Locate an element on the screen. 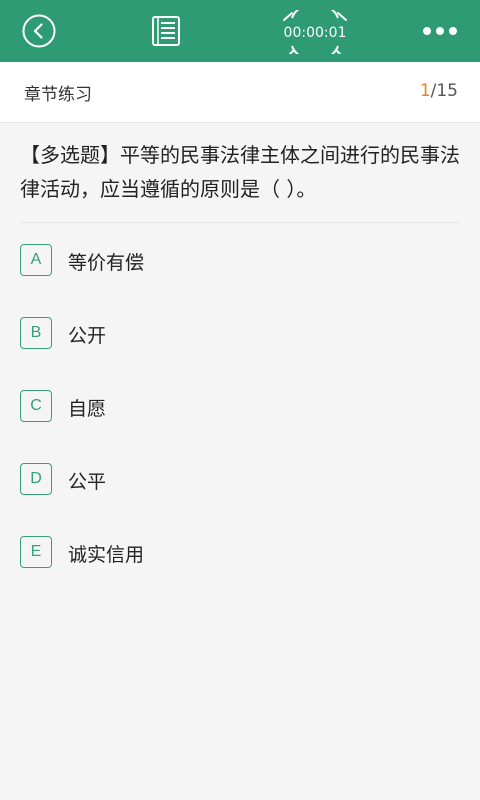 Image resolution: width=480 pixels, height=800 pixels. total-questions: /15 is located at coordinates (444, 91).